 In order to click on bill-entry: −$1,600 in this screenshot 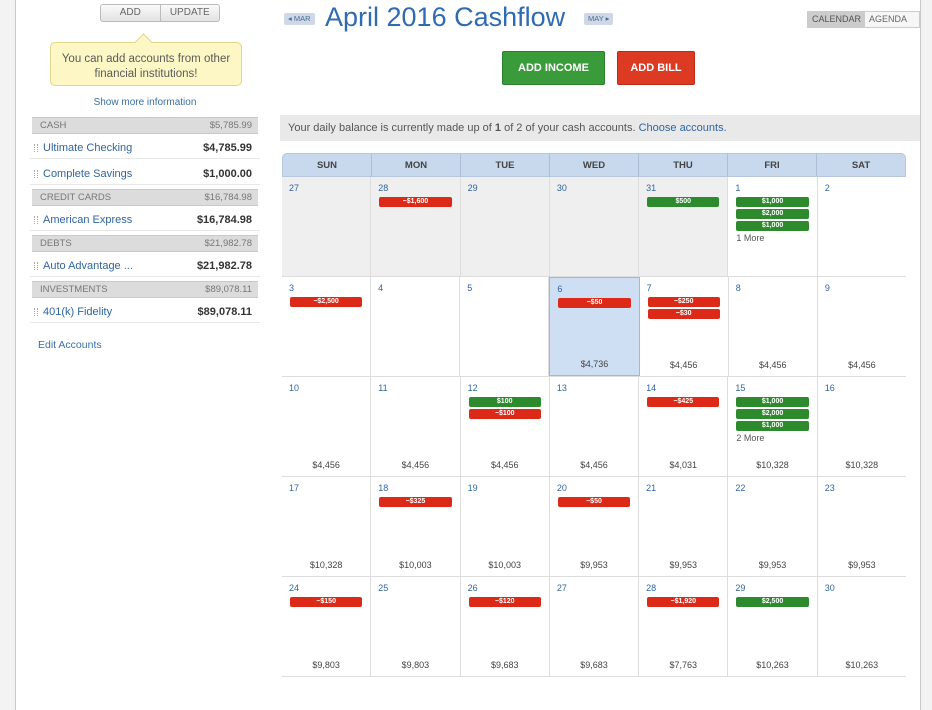, I will do `click(415, 202)`.